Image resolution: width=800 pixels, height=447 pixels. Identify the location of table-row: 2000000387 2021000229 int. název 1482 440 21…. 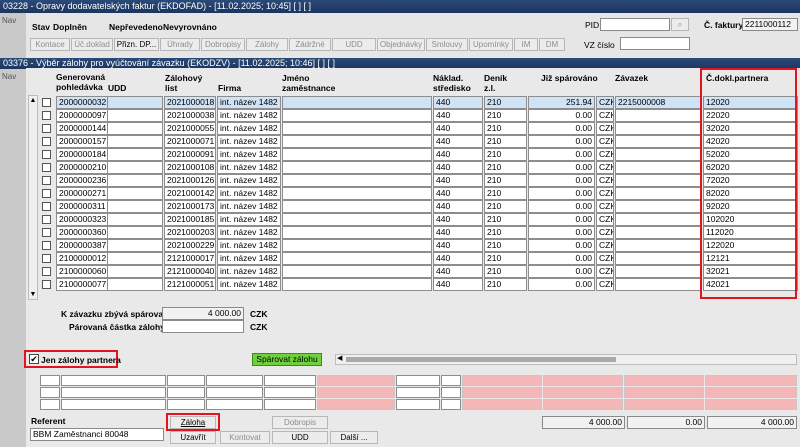
(419, 245).